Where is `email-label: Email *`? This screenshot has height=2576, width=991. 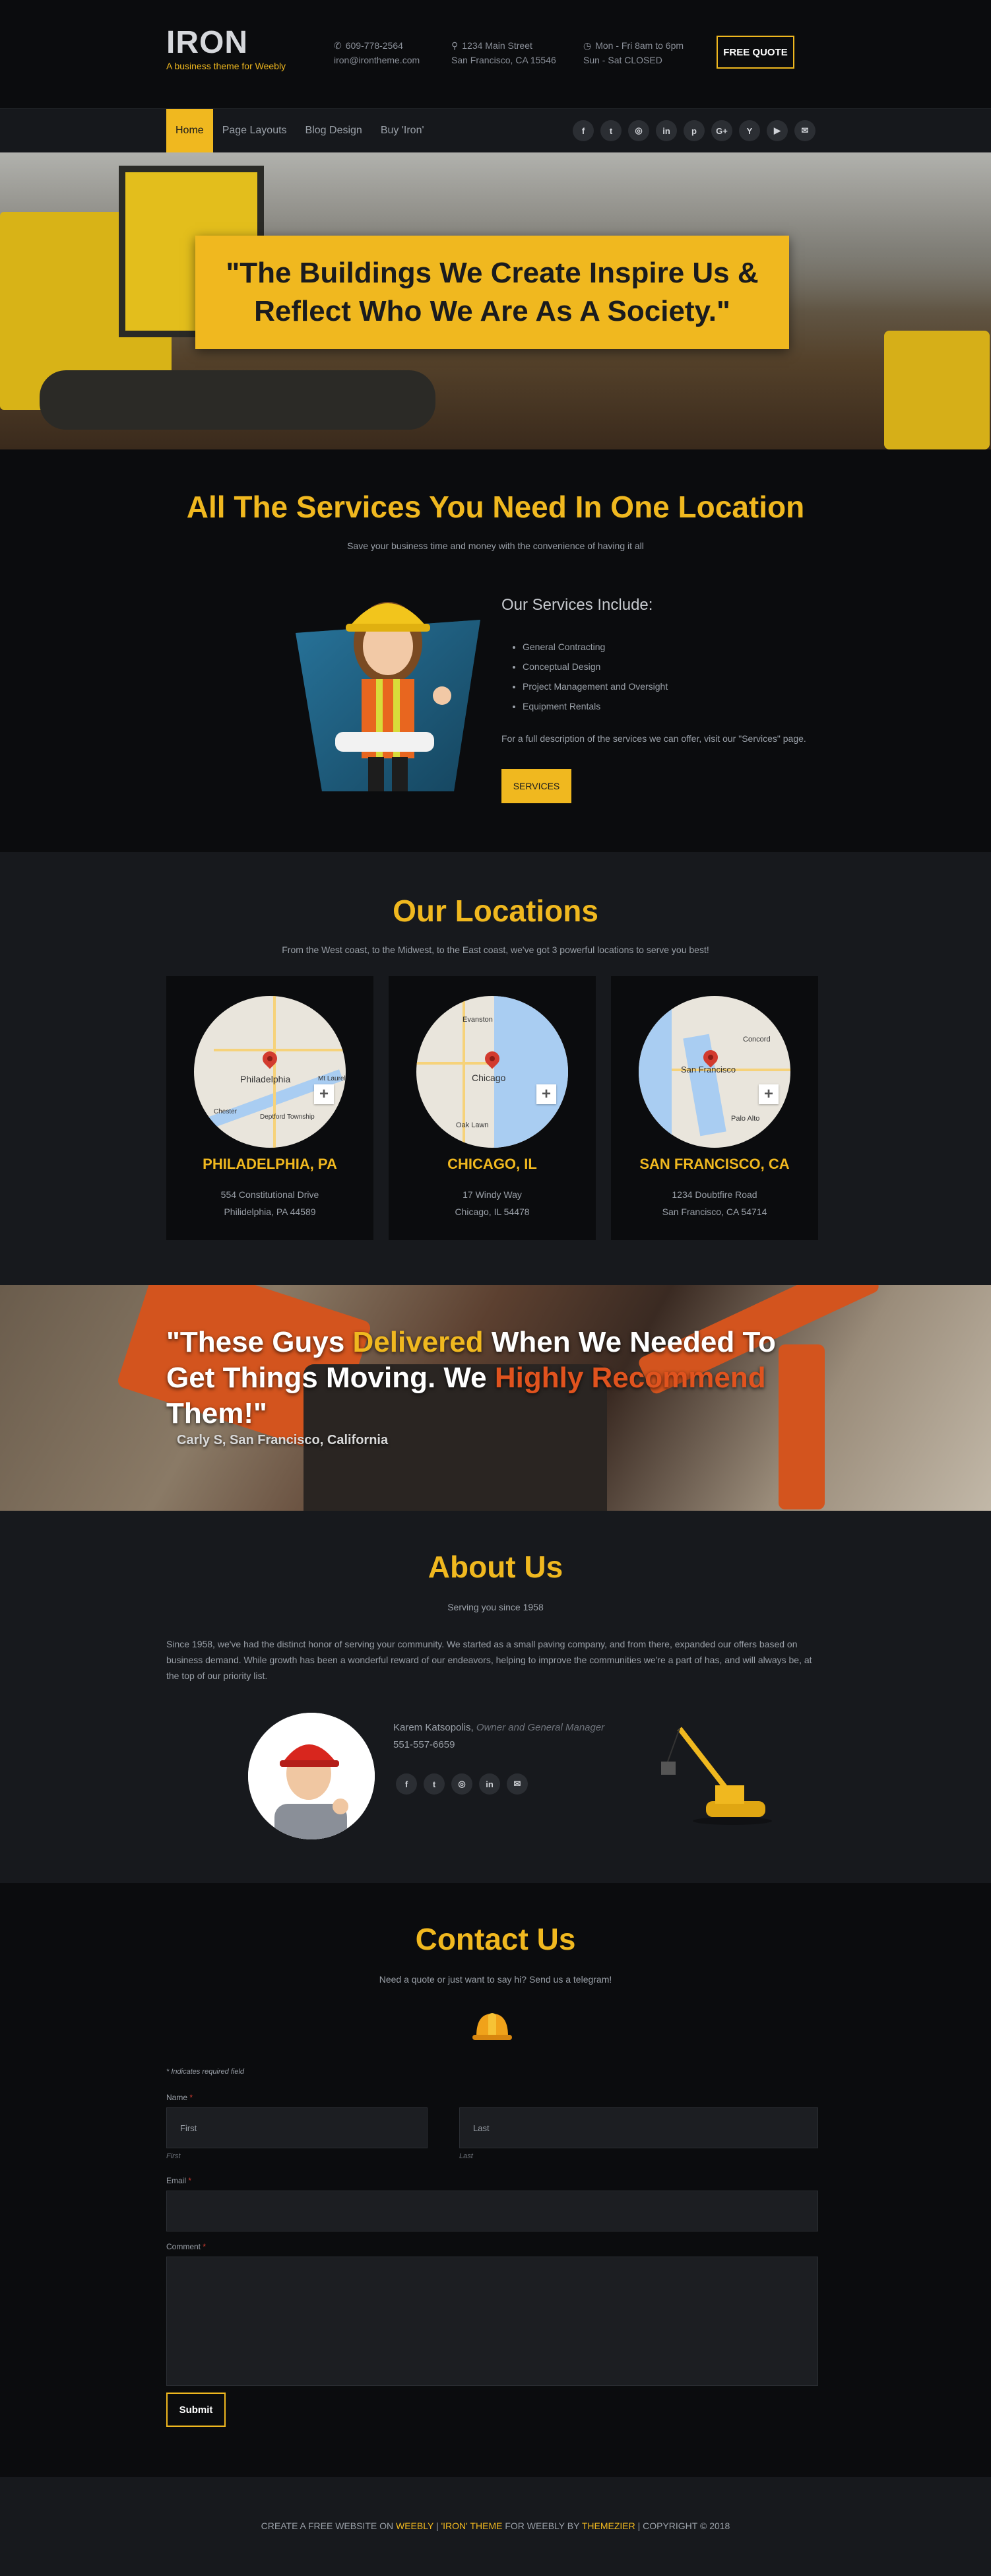 email-label: Email * is located at coordinates (178, 2180).